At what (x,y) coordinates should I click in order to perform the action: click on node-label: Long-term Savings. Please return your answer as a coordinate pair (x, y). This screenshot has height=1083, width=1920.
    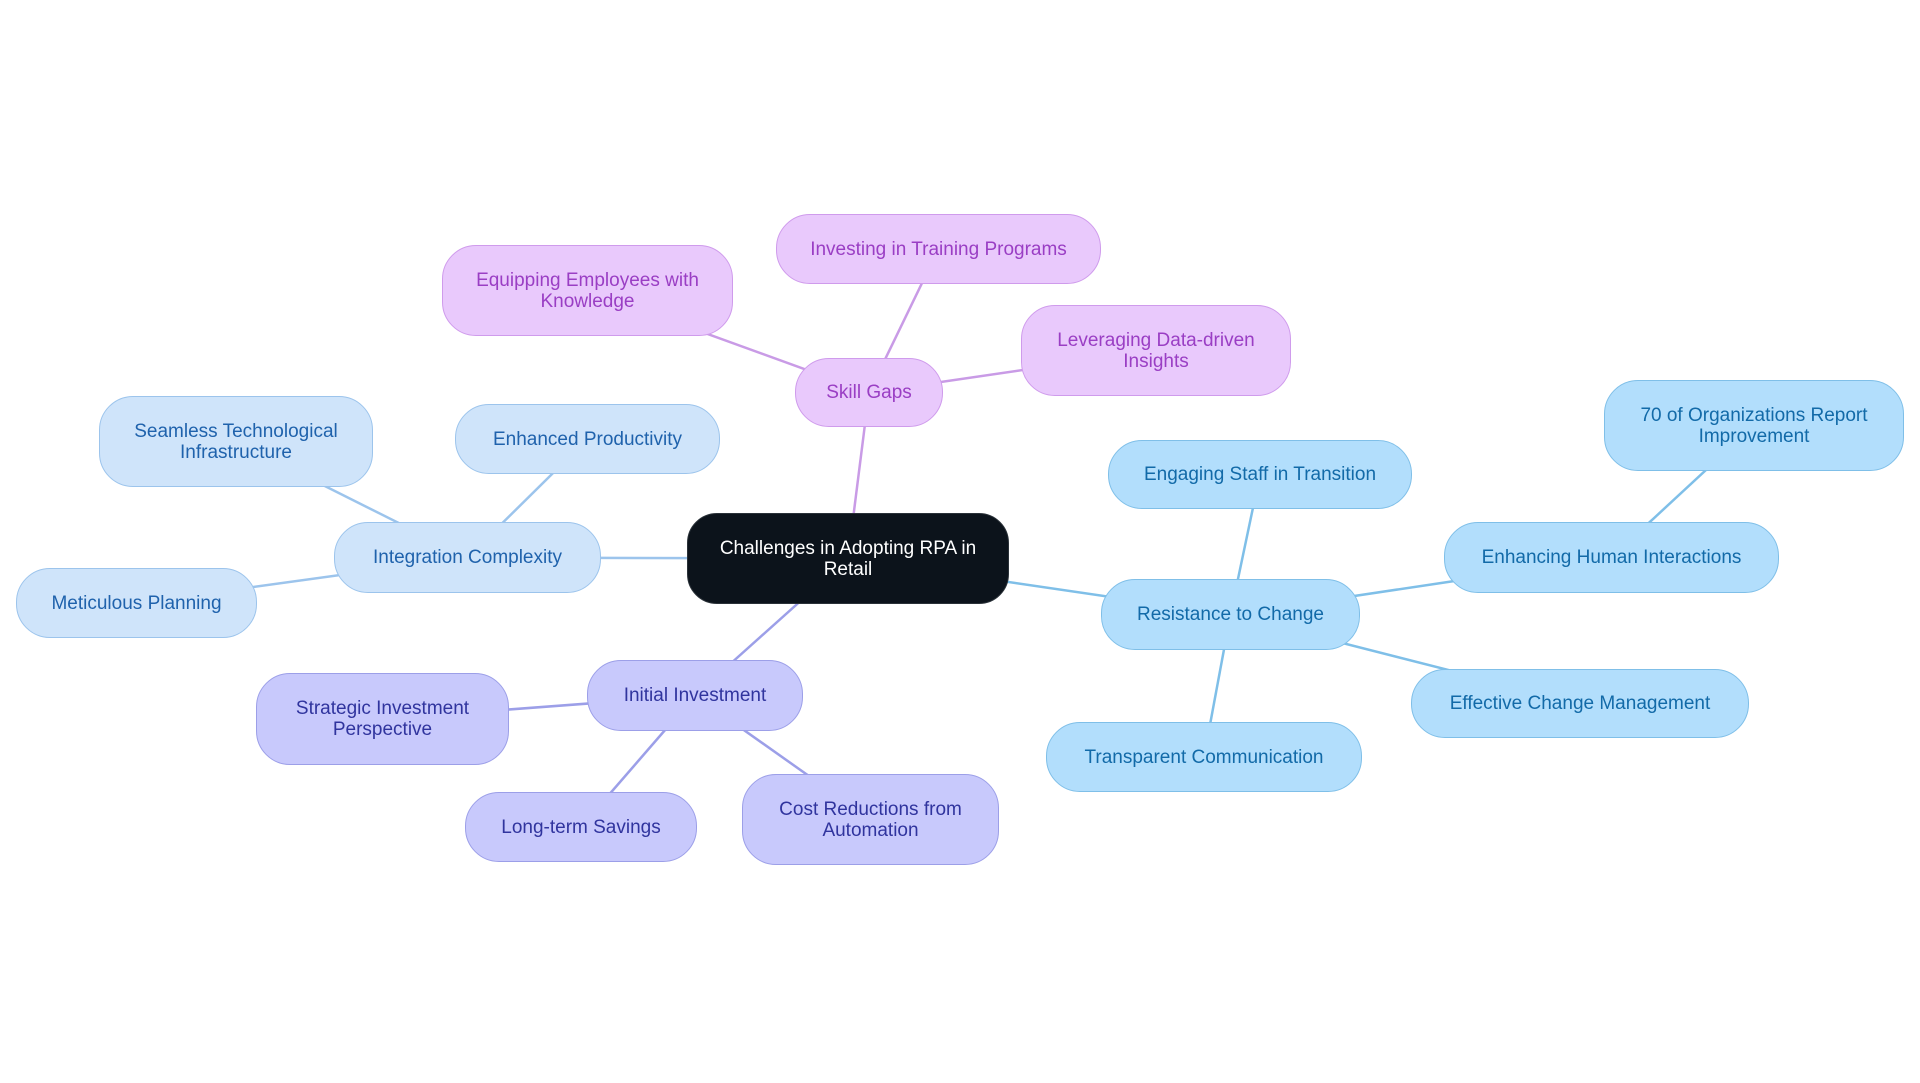
    Looking at the image, I should click on (581, 827).